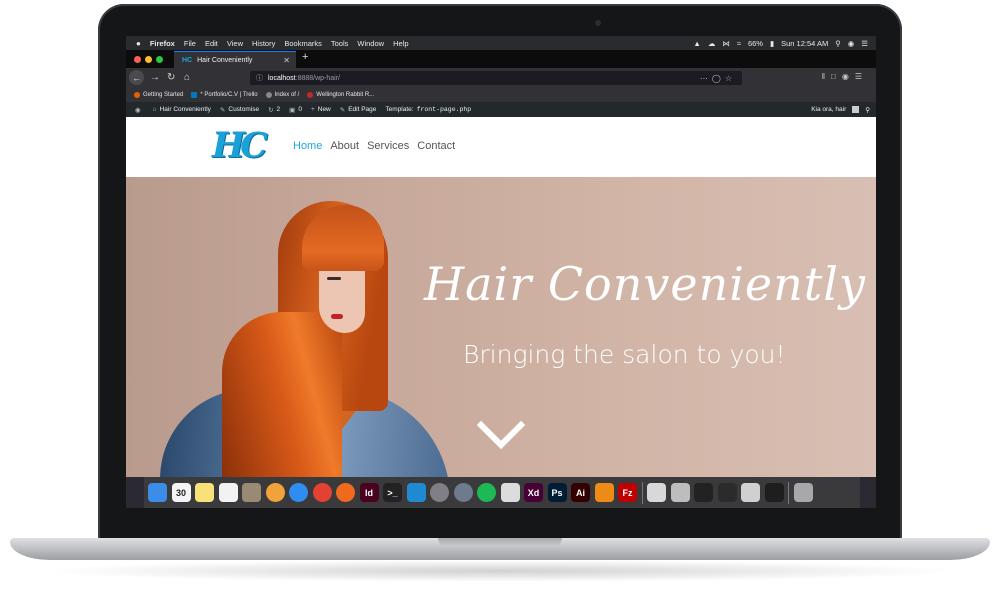 Image resolution: width=1000 pixels, height=604 pixels. What do you see at coordinates (500, 571) in the screenshot?
I see `laptop-shadow` at bounding box center [500, 571].